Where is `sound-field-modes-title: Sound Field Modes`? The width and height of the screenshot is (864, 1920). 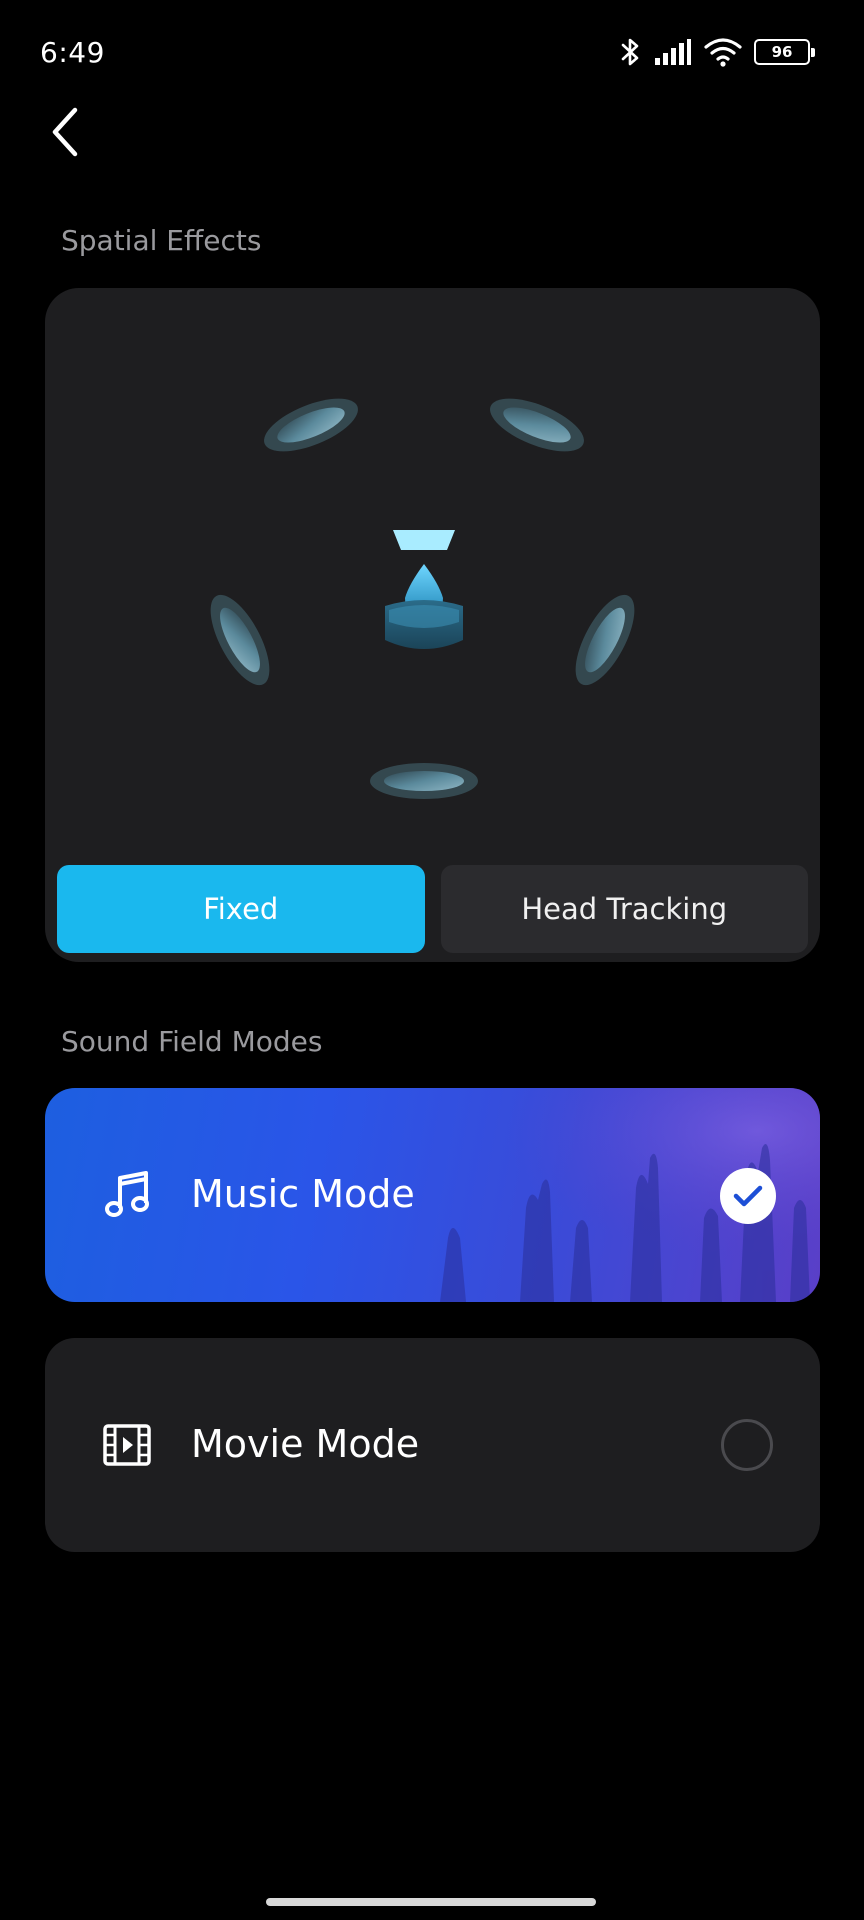
sound-field-modes-title: Sound Field Modes is located at coordinates (192, 1041).